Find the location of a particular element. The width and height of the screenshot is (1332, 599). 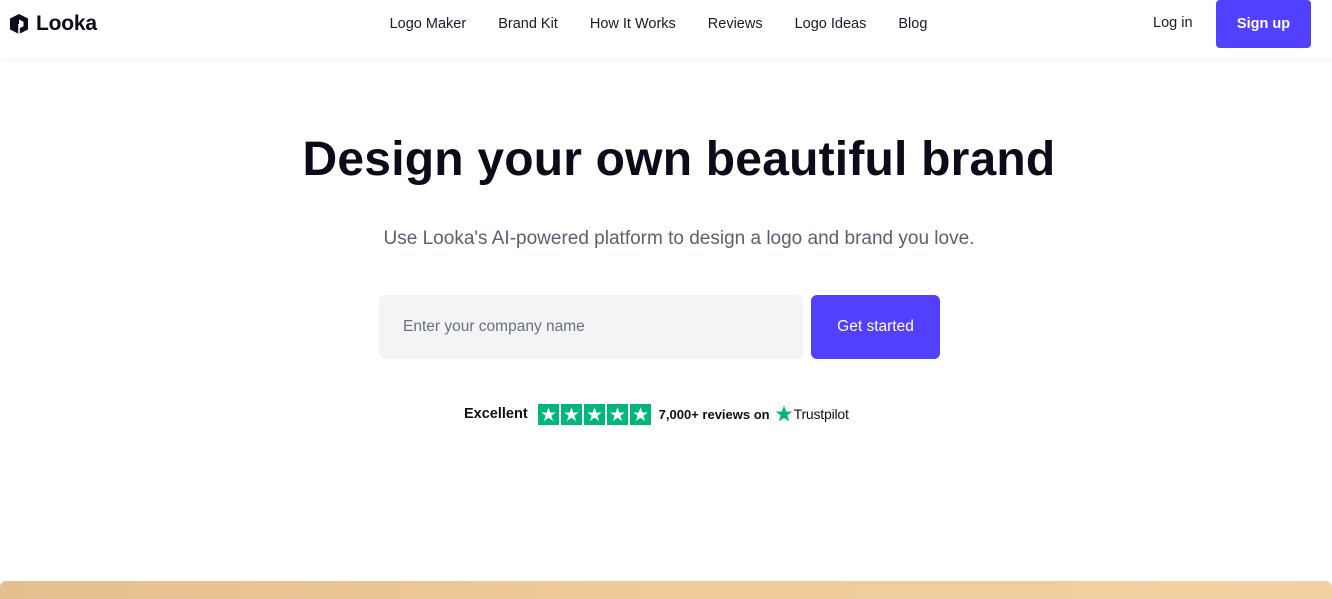

reviews-count: 7,000+ reviews on is located at coordinates (714, 414).